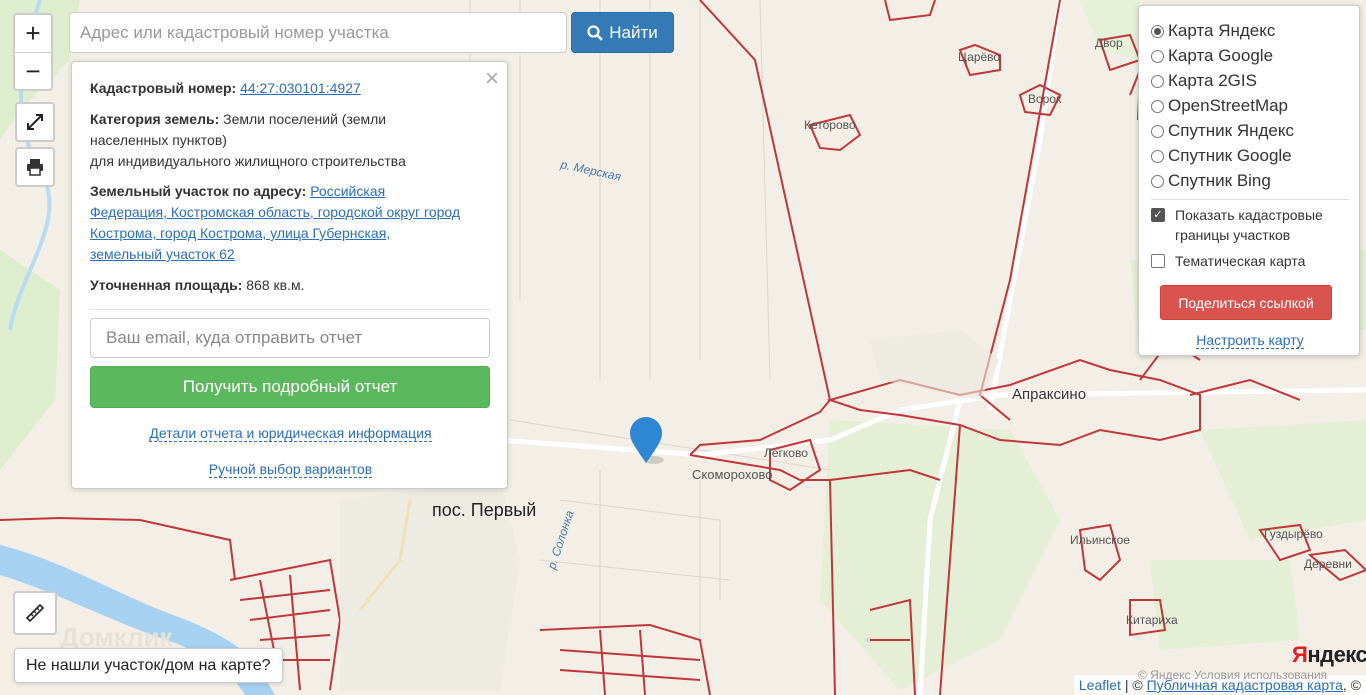 Image resolution: width=1366 pixels, height=695 pixels. I want to click on manual-link-row: Ручной выбор вариантов, so click(290, 469).